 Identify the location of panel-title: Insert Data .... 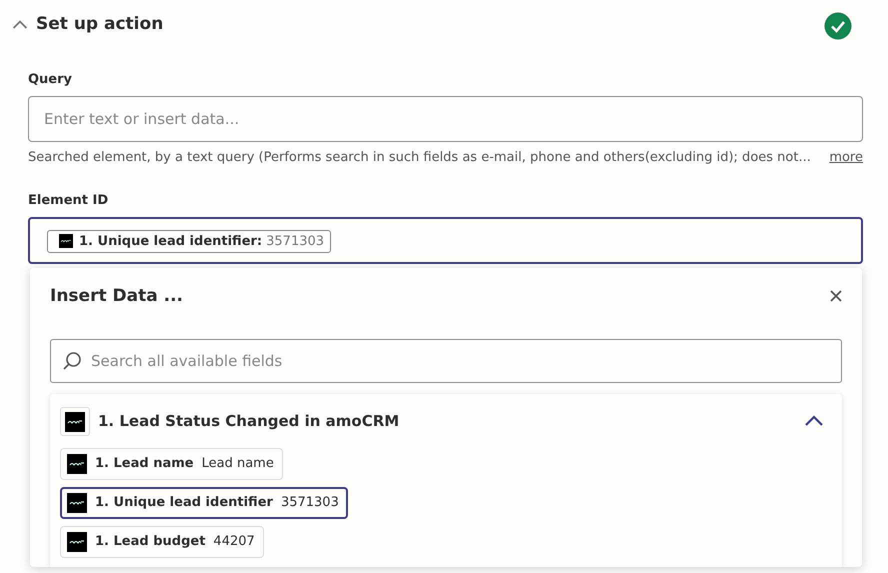
(116, 296).